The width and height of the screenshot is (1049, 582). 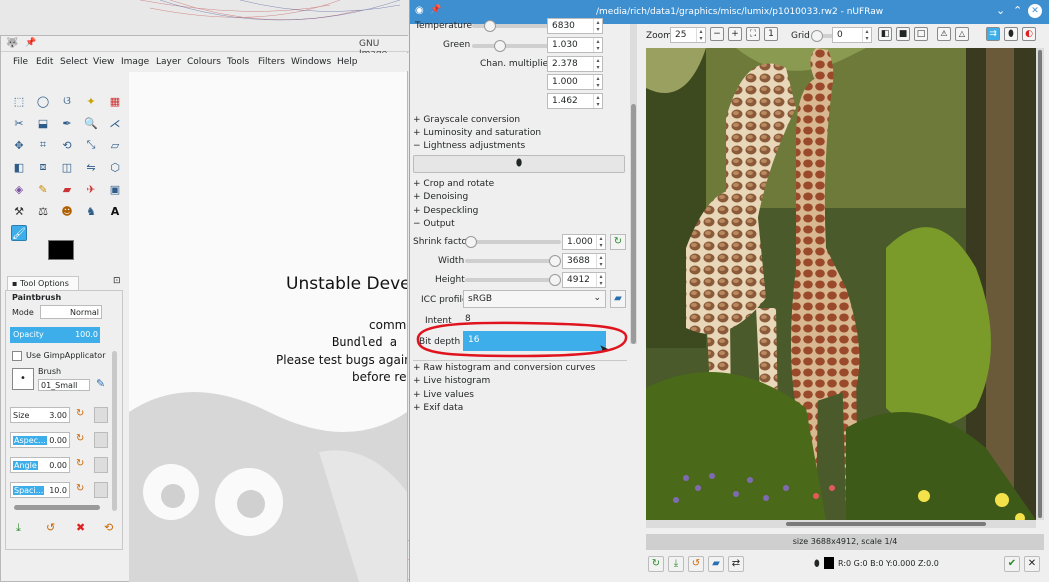 I want to click on height-spinbox: 4912 ▴ ▾, so click(x=584, y=280).